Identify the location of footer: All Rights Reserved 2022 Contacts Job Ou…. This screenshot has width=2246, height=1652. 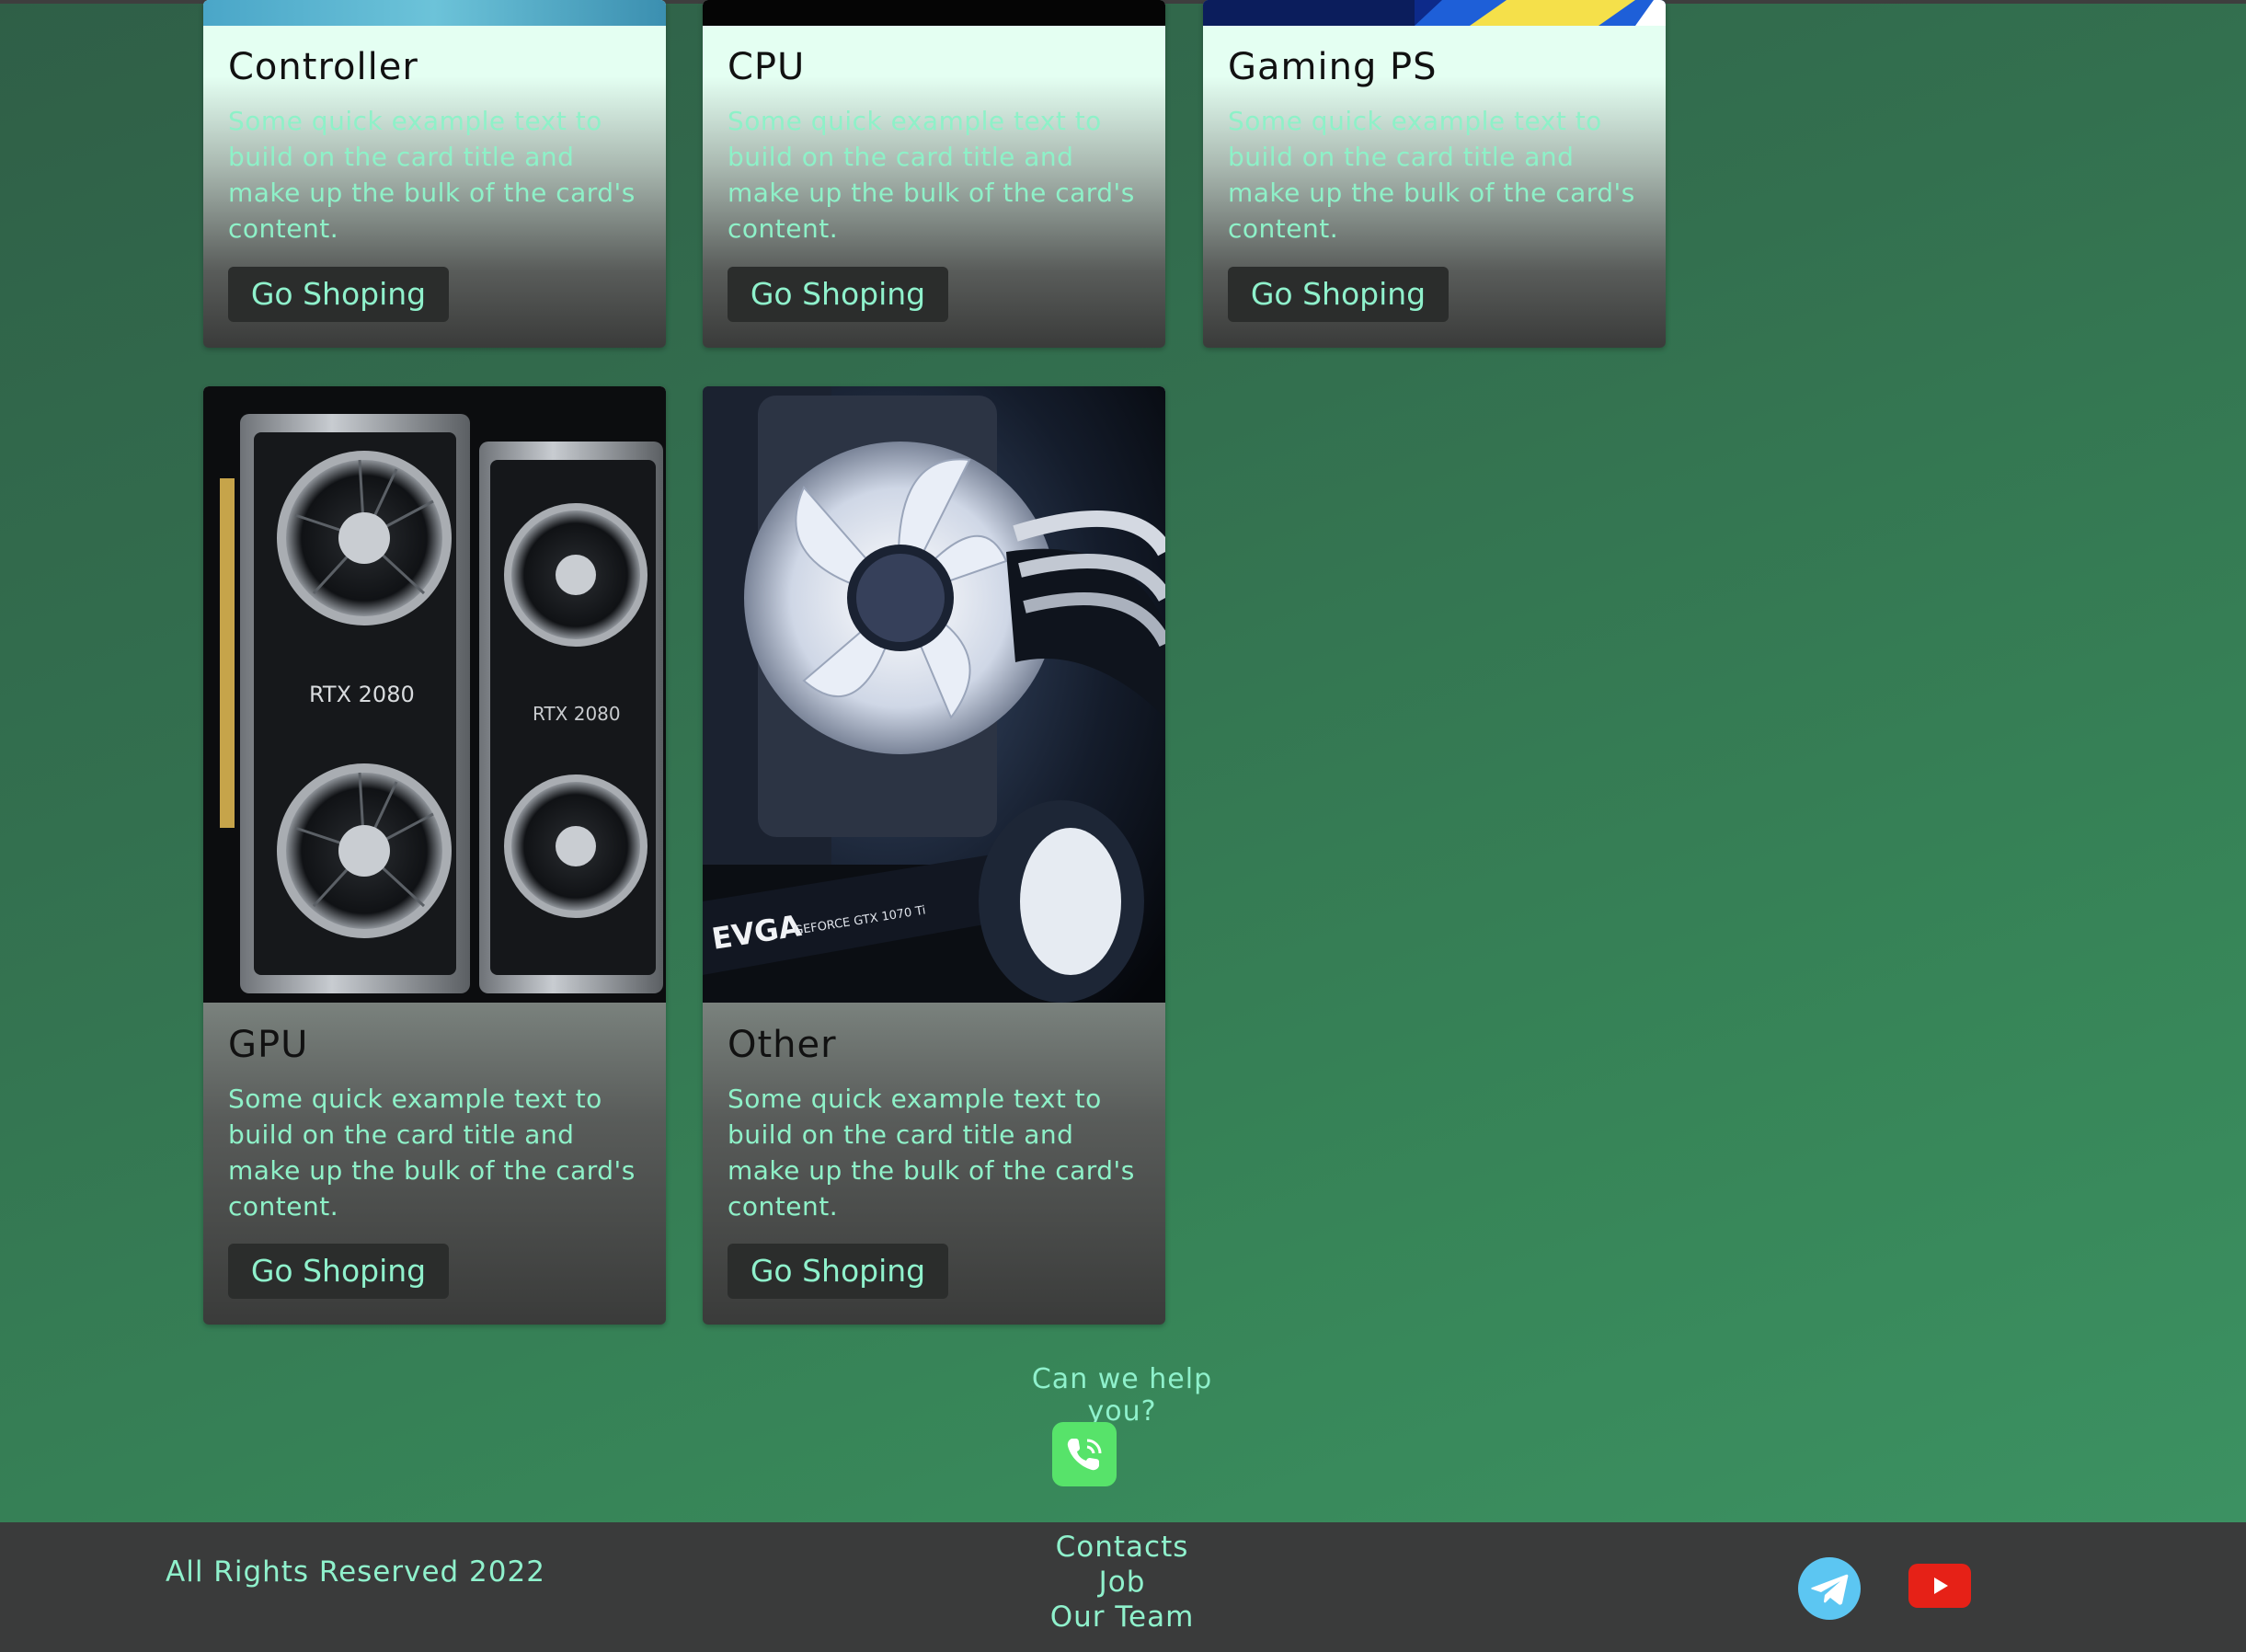
(1123, 1587).